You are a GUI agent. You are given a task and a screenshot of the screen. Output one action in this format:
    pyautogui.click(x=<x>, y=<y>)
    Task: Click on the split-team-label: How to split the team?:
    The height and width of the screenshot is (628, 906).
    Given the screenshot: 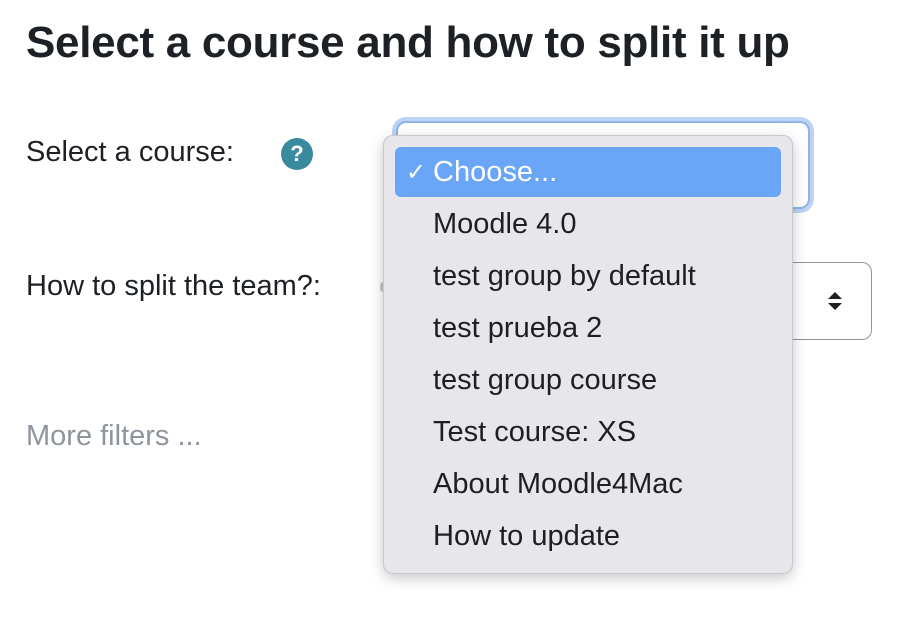 What is the action you would take?
    pyautogui.click(x=173, y=286)
    